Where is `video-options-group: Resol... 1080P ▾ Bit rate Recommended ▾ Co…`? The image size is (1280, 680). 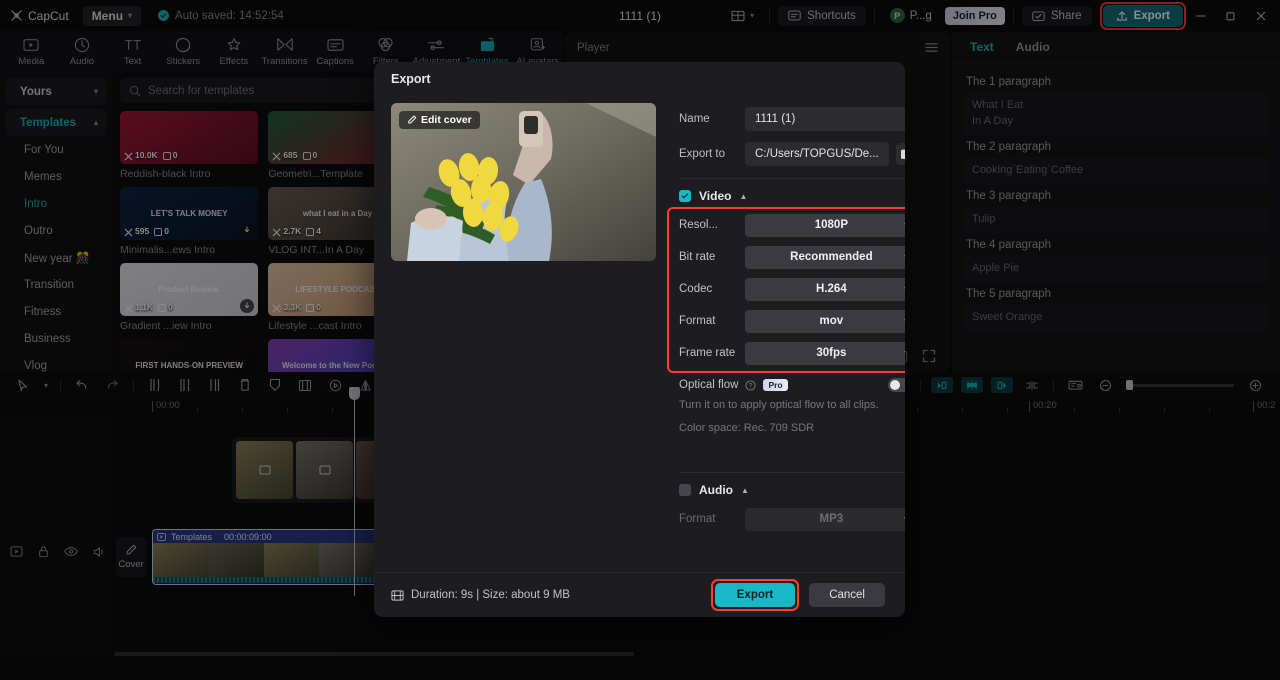 video-options-group: Resol... 1080P ▾ Bit rate Recommended ▾ Co… is located at coordinates (786, 290).